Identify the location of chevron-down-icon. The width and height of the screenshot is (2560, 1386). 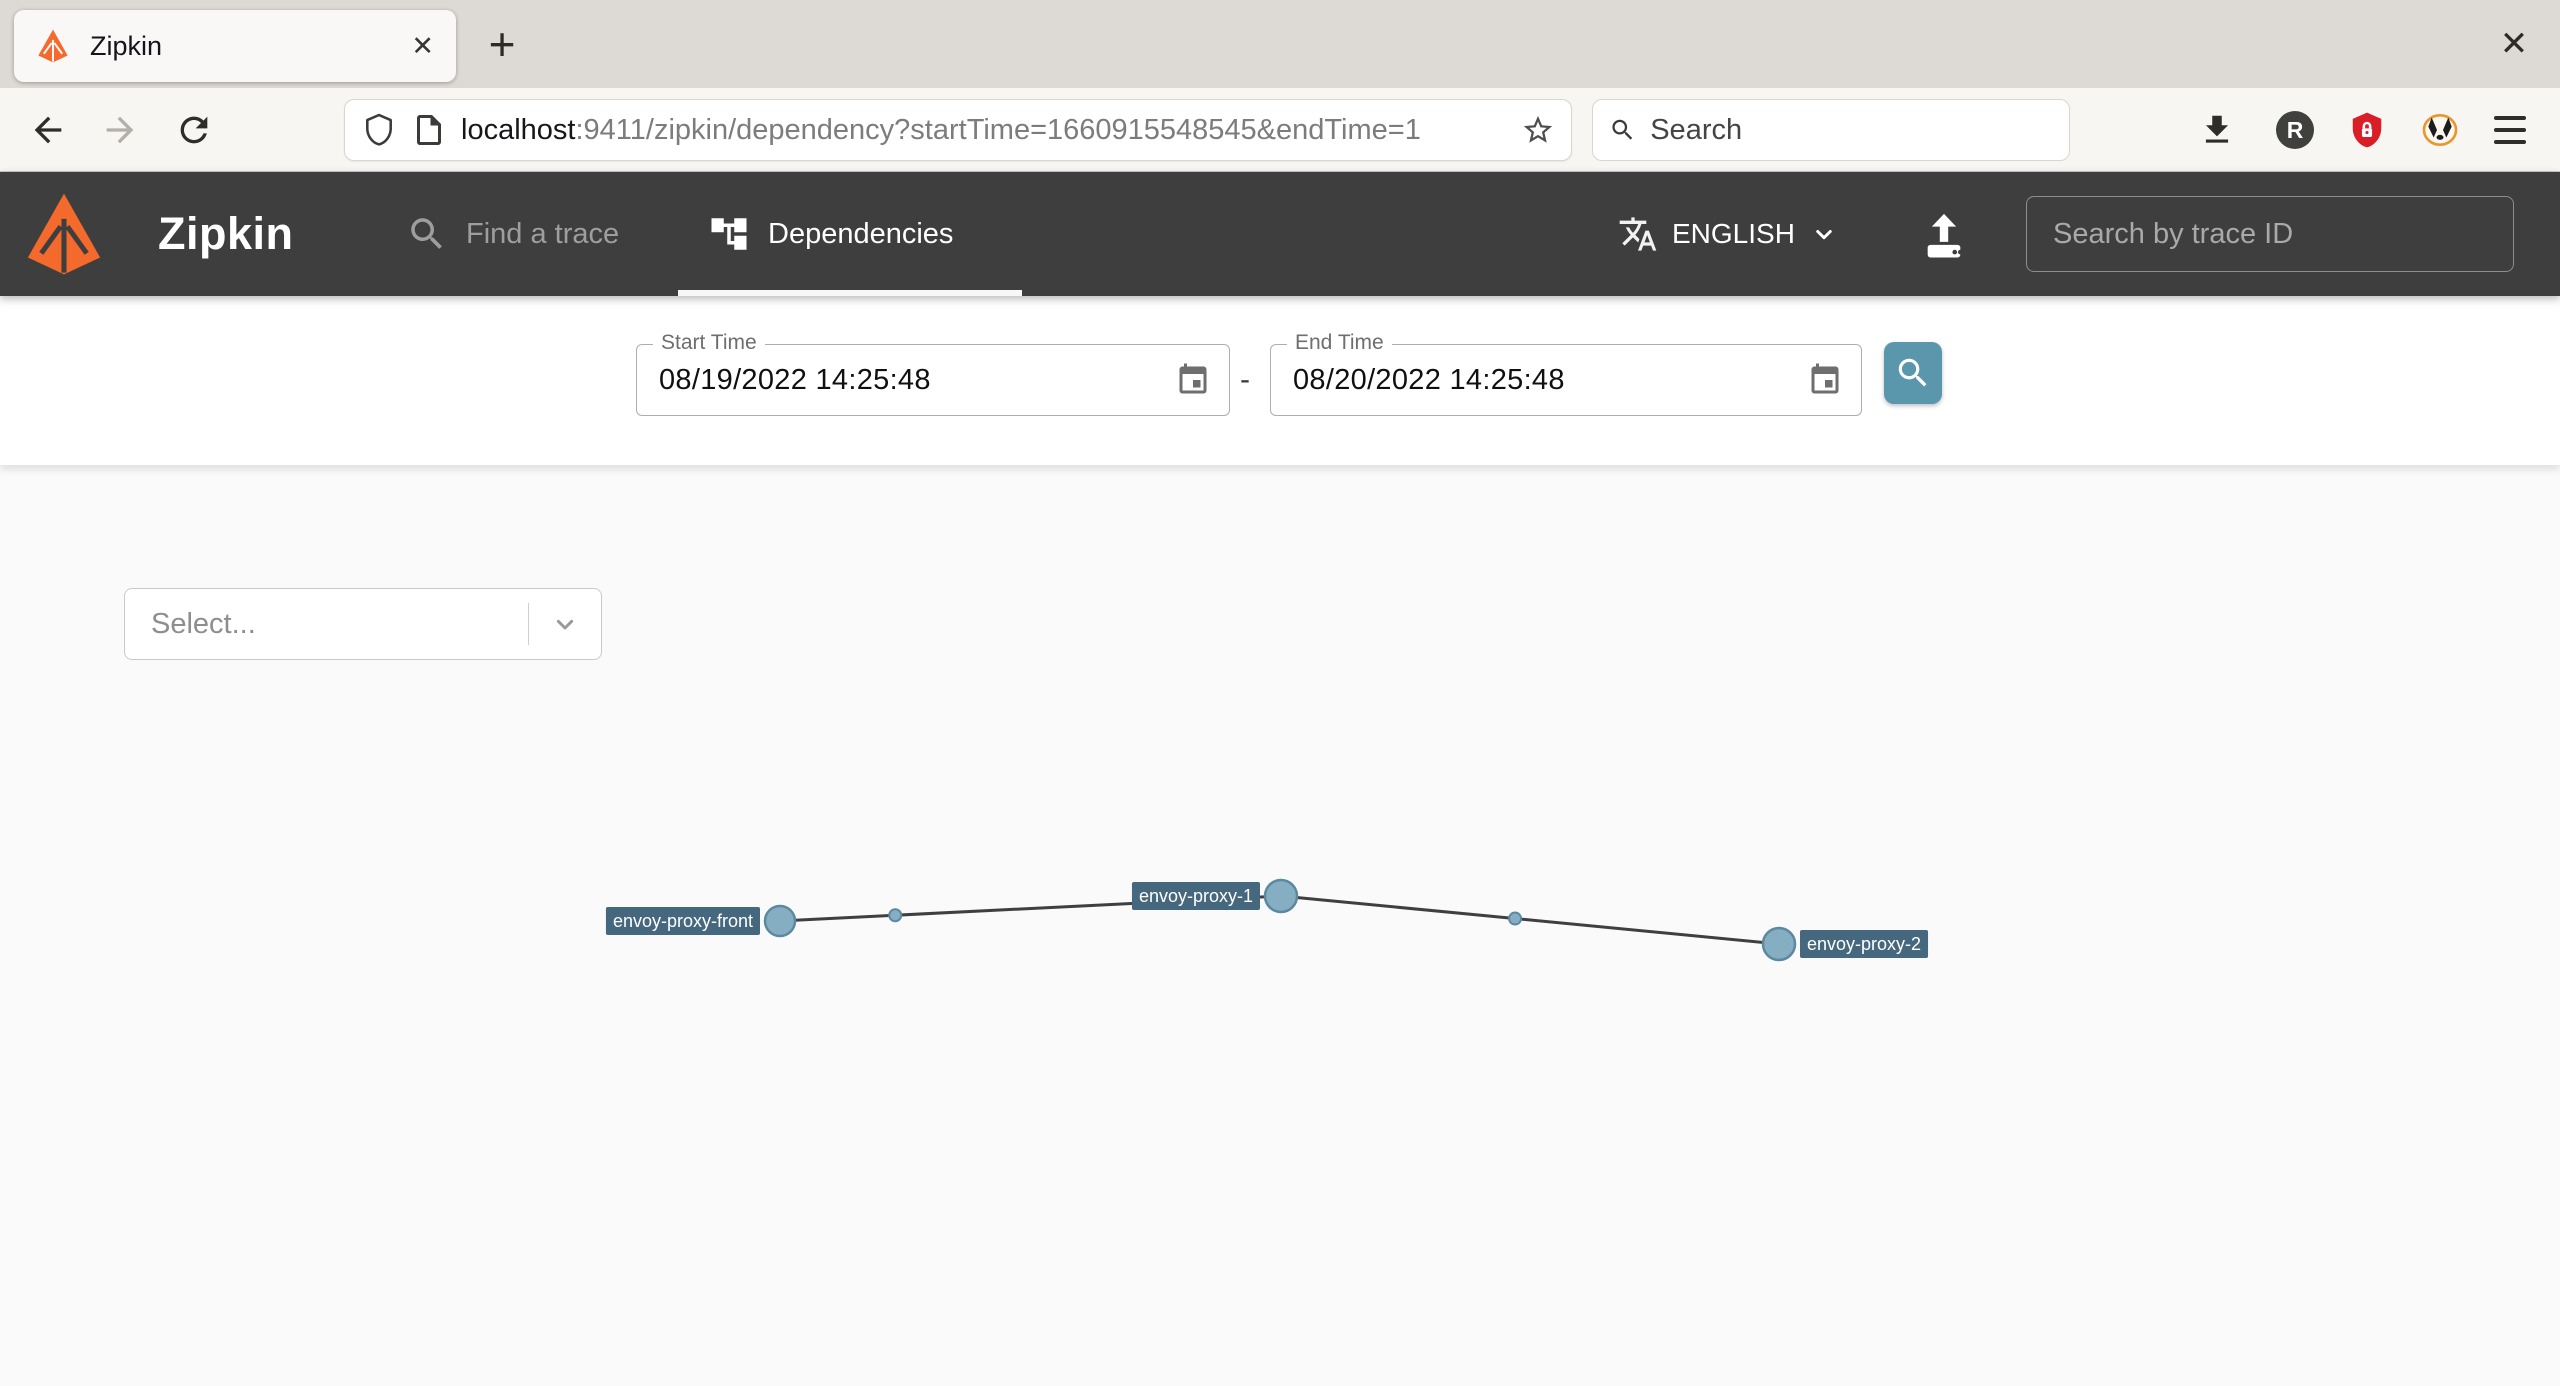
(1824, 235).